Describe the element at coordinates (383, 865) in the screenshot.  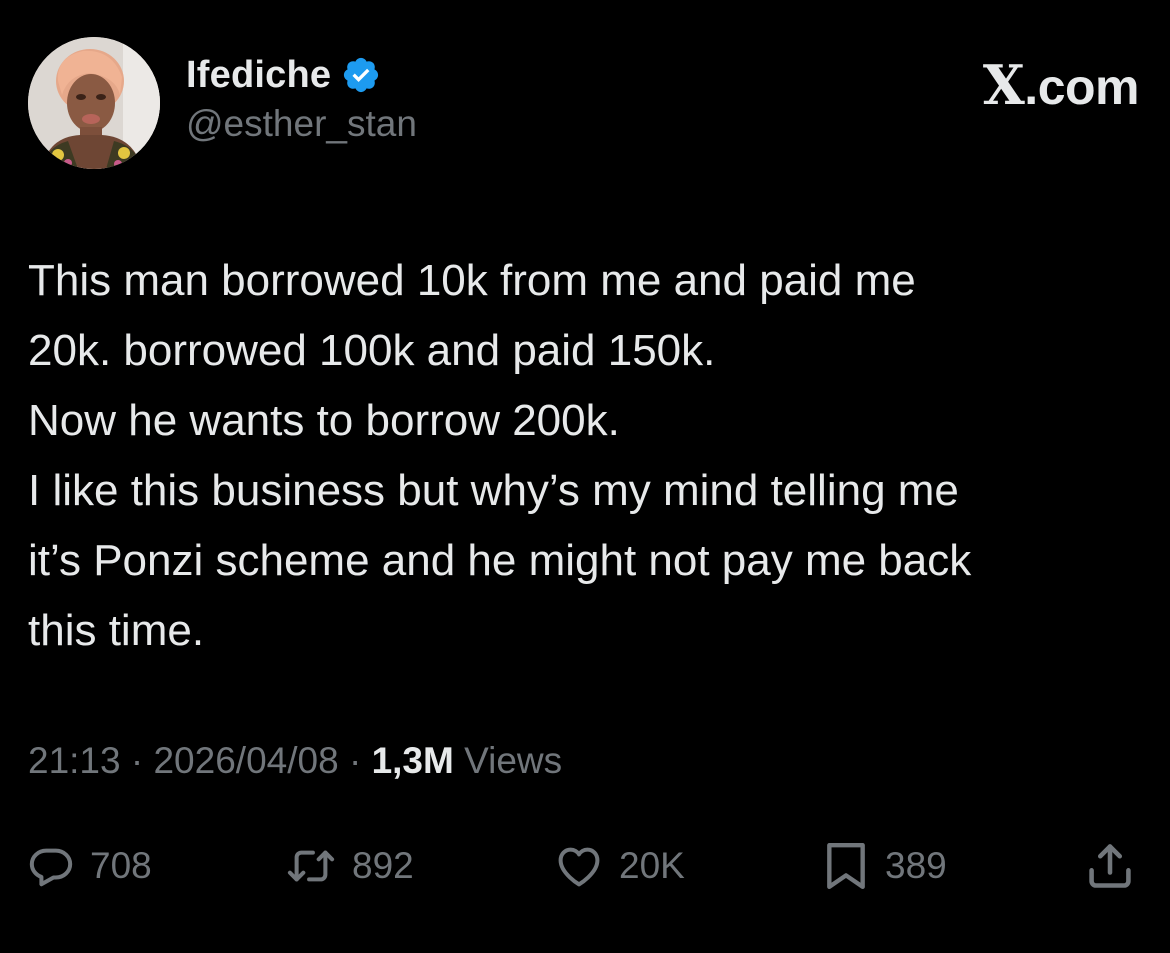
I see `repost-count: 892` at that location.